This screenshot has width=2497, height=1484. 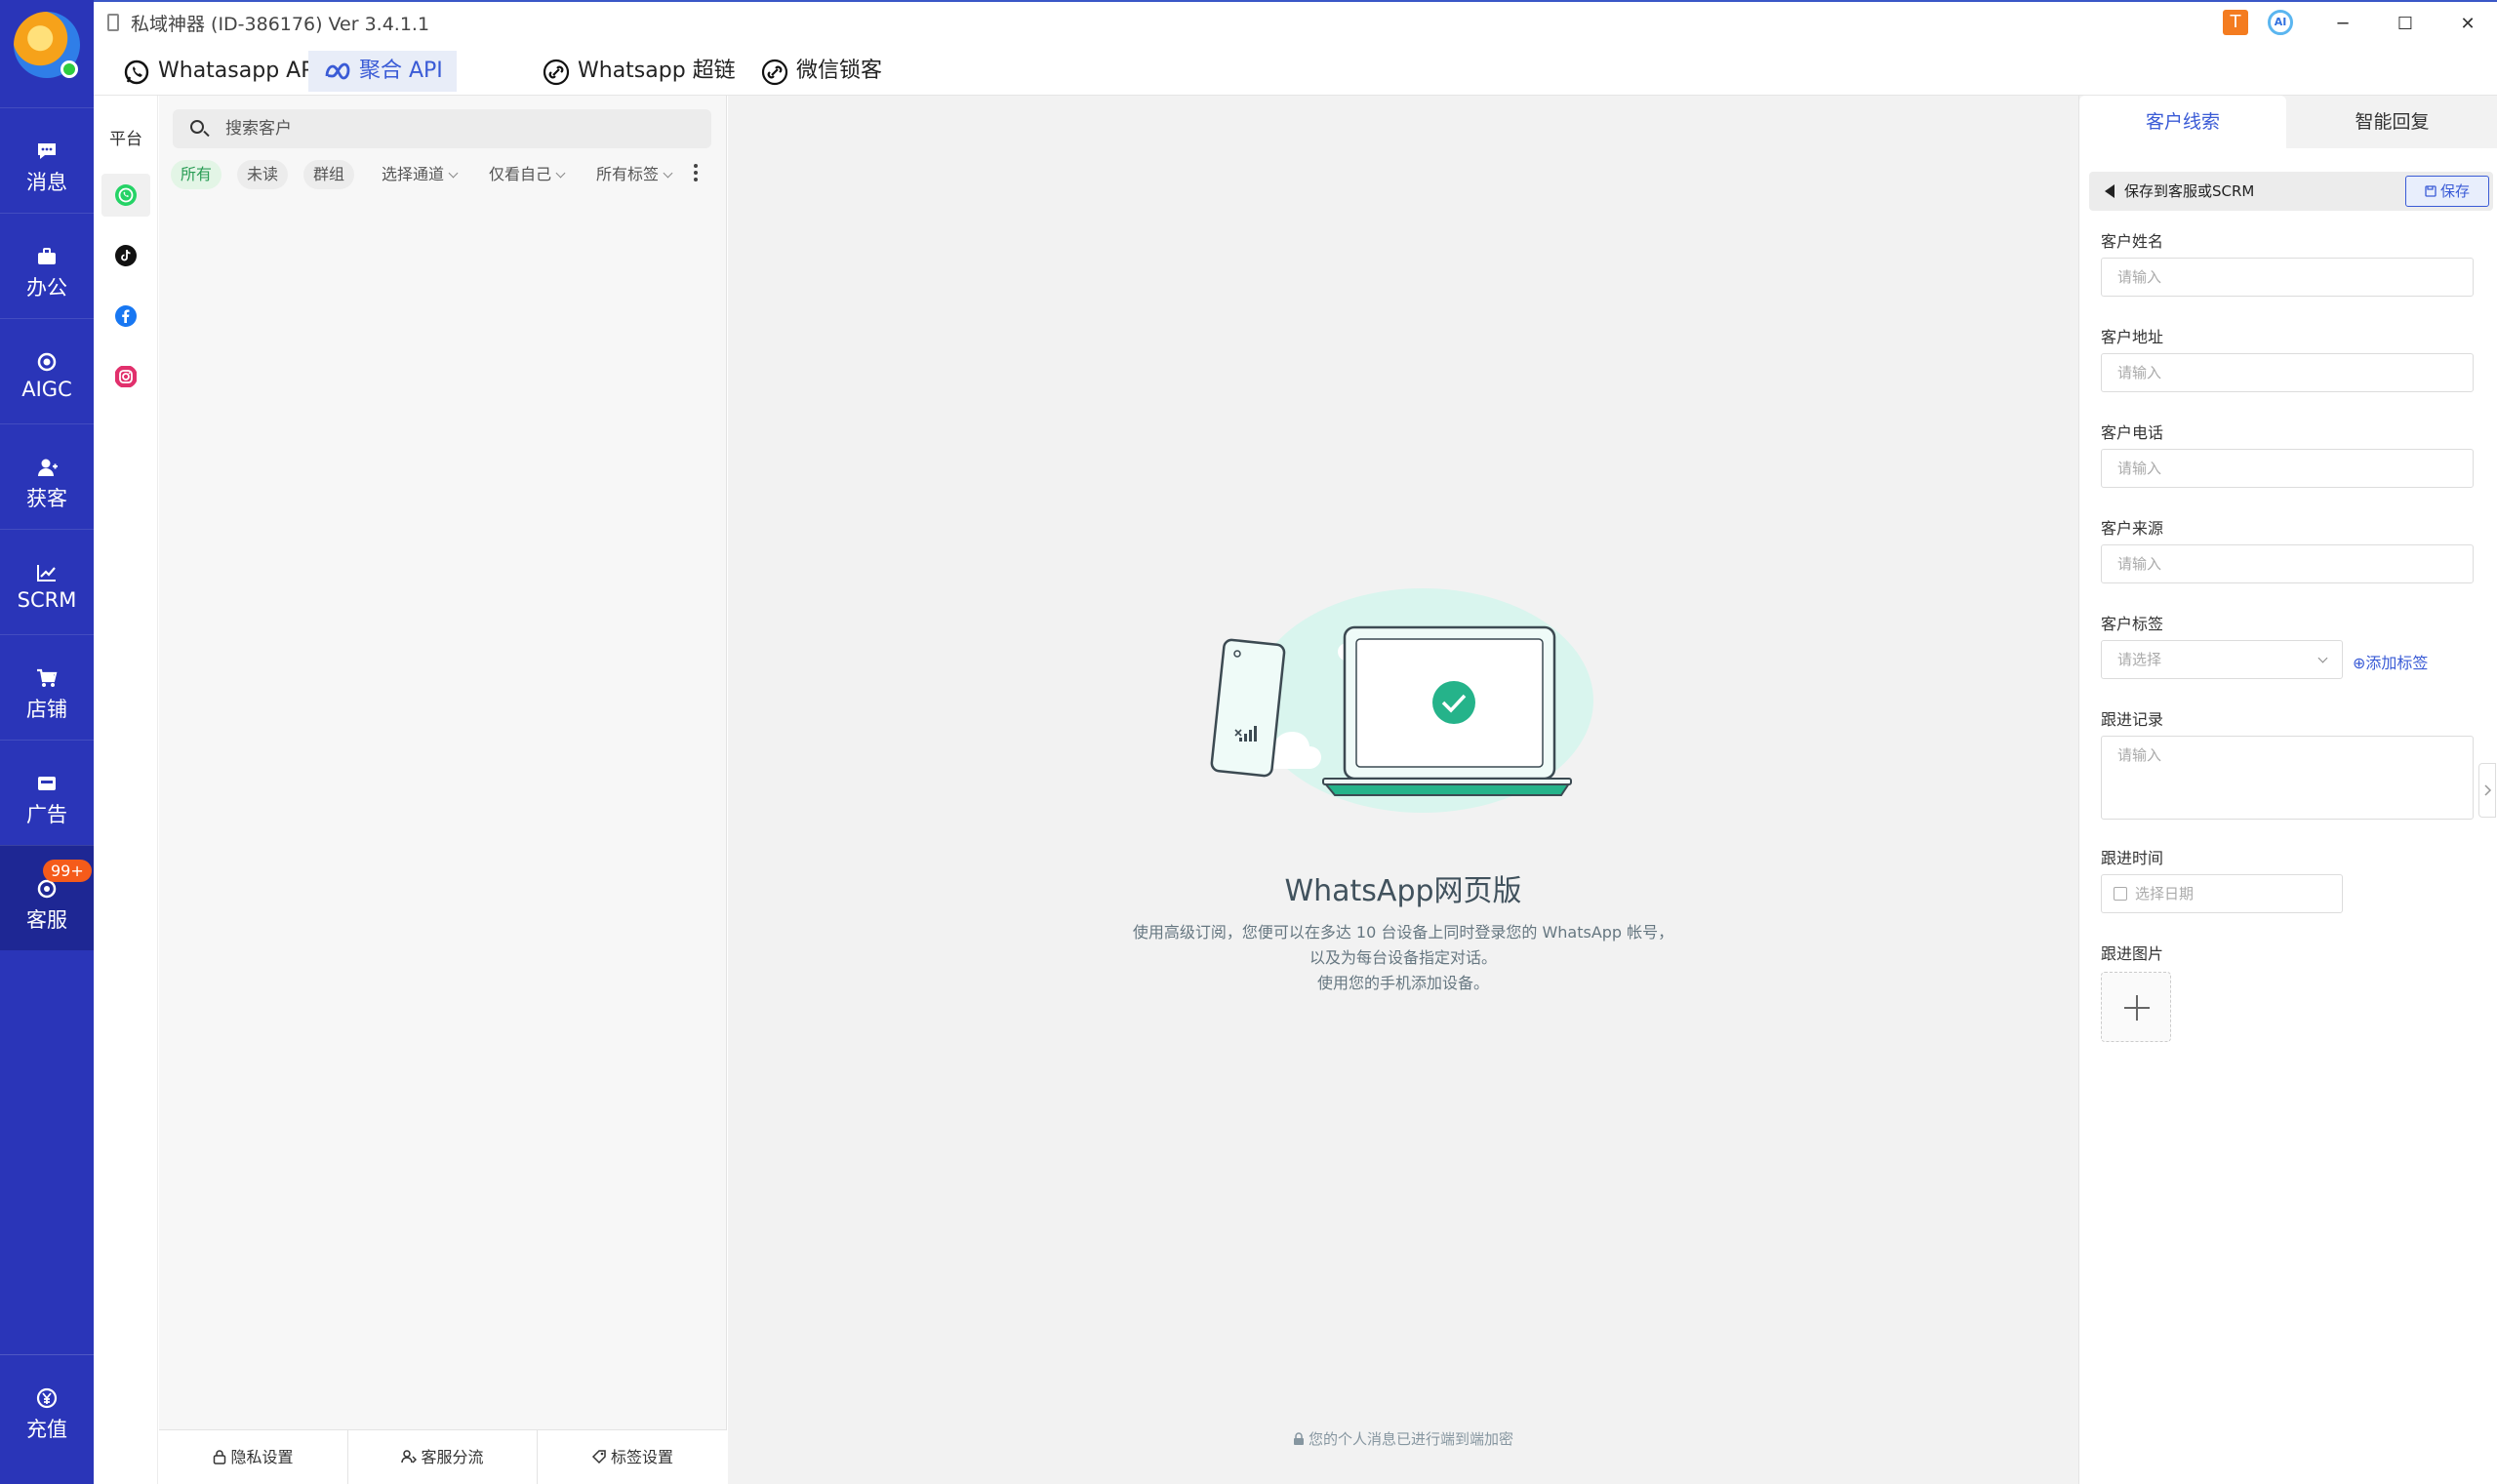 I want to click on panel-collapse-handle, so click(x=2487, y=790).